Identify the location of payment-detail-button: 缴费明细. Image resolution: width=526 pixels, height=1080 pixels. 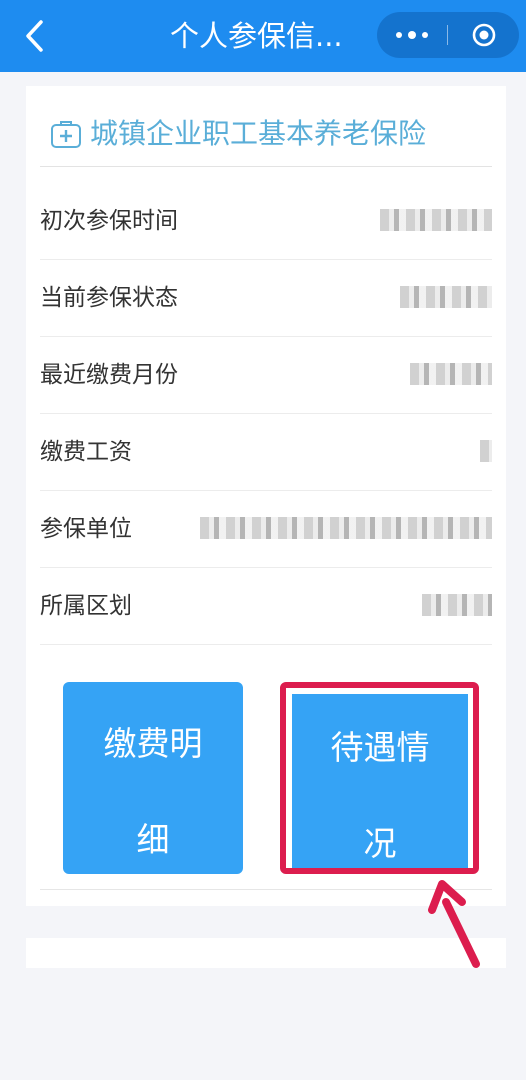
(153, 778).